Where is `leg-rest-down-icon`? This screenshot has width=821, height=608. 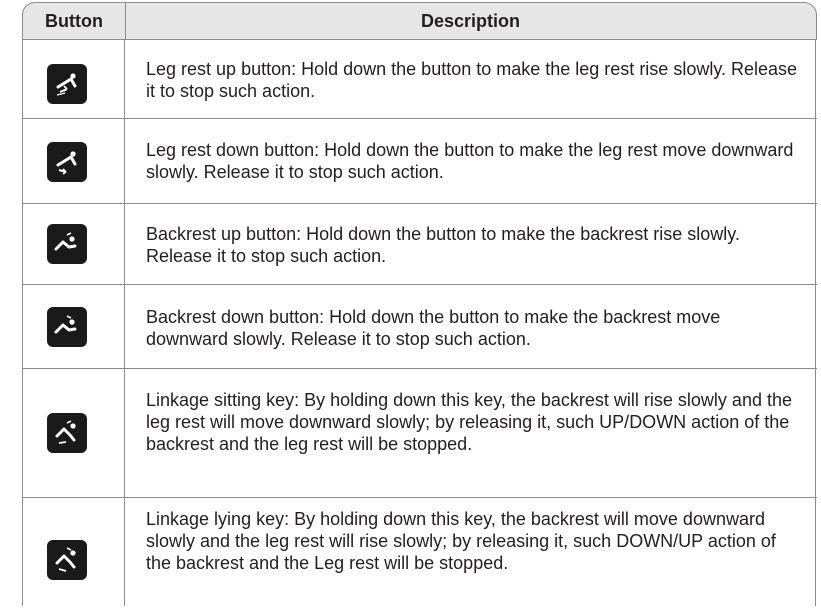
leg-rest-down-icon is located at coordinates (67, 162).